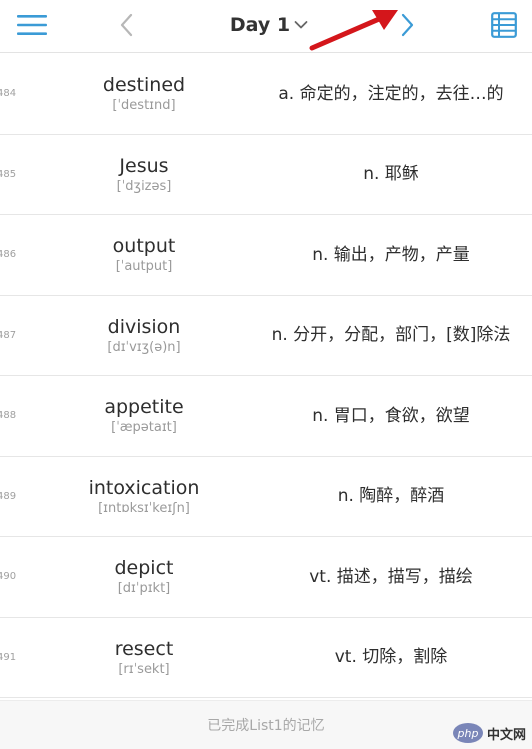 Image resolution: width=532 pixels, height=749 pixels. Describe the element at coordinates (144, 407) in the screenshot. I see `word-text: appetite` at that location.